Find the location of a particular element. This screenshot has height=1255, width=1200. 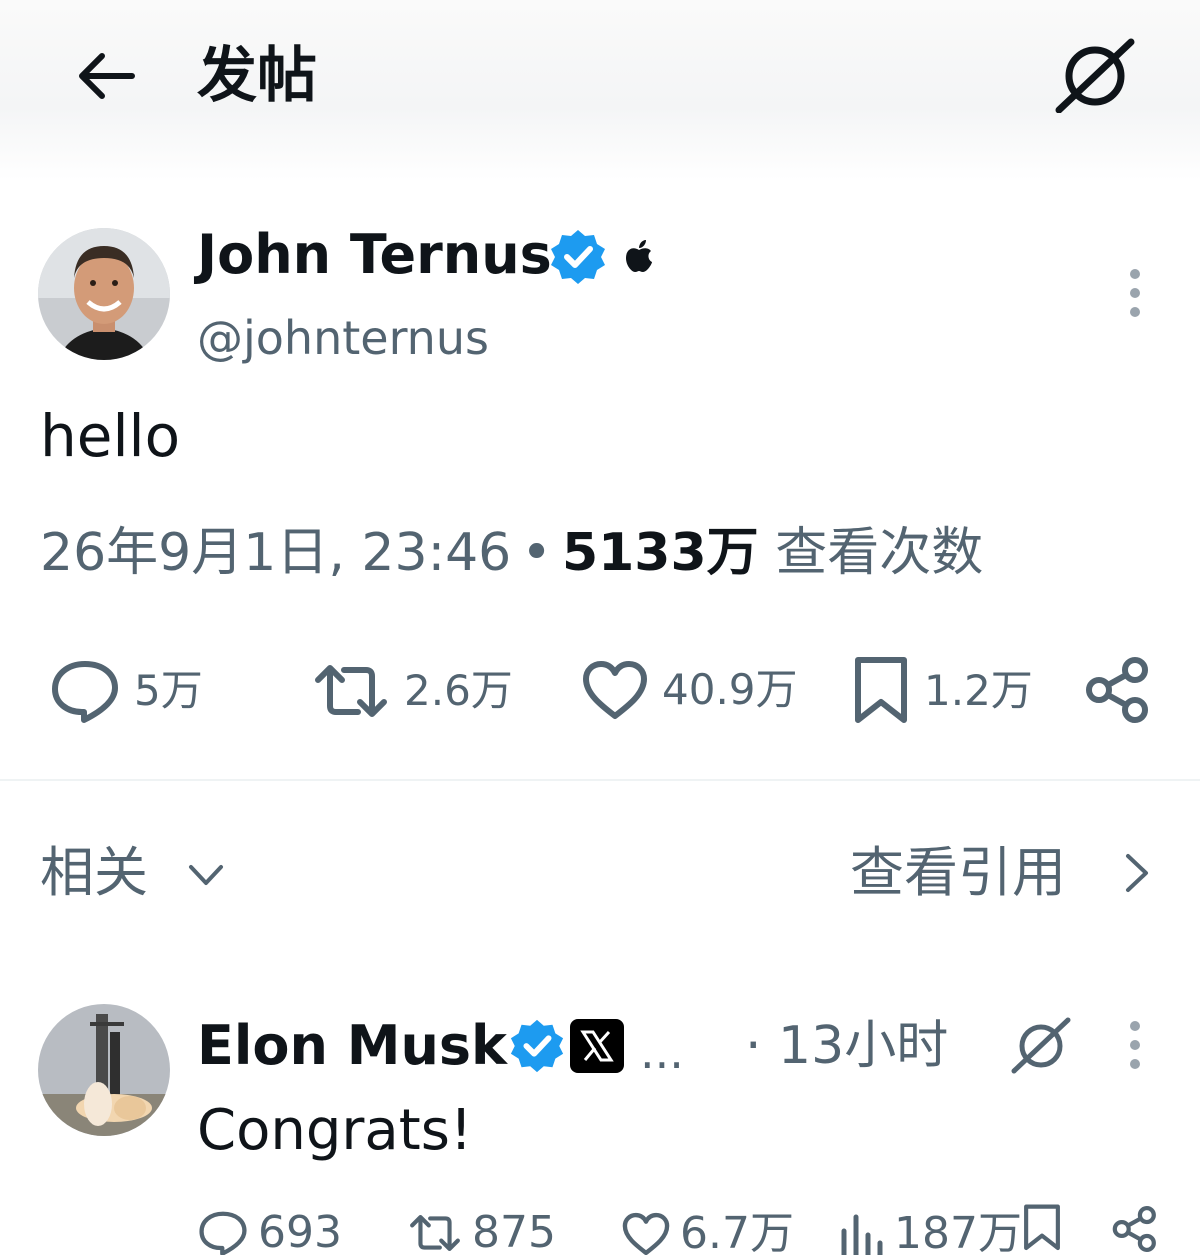

view-quotes-link: 查看引用 is located at coordinates (958, 873).